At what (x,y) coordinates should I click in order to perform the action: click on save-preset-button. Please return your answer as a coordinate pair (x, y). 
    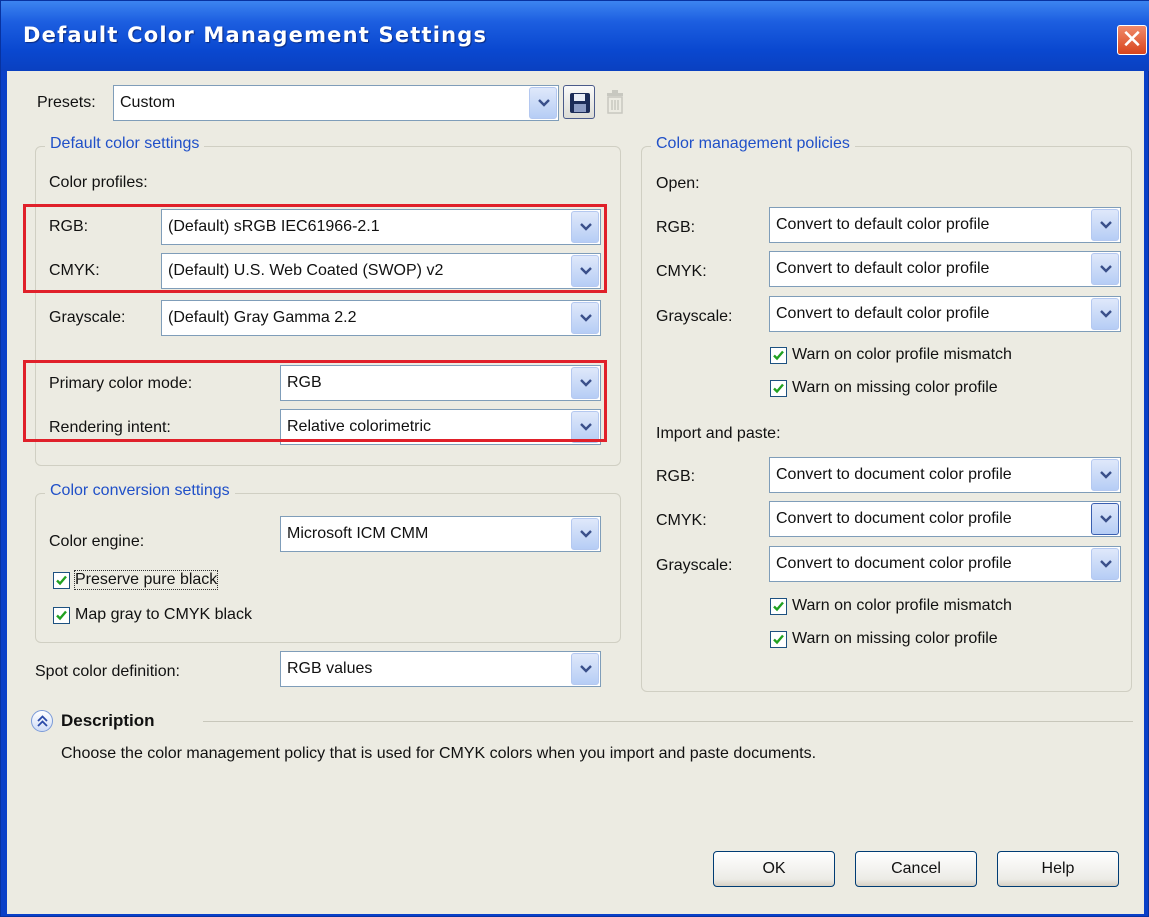
    Looking at the image, I should click on (579, 102).